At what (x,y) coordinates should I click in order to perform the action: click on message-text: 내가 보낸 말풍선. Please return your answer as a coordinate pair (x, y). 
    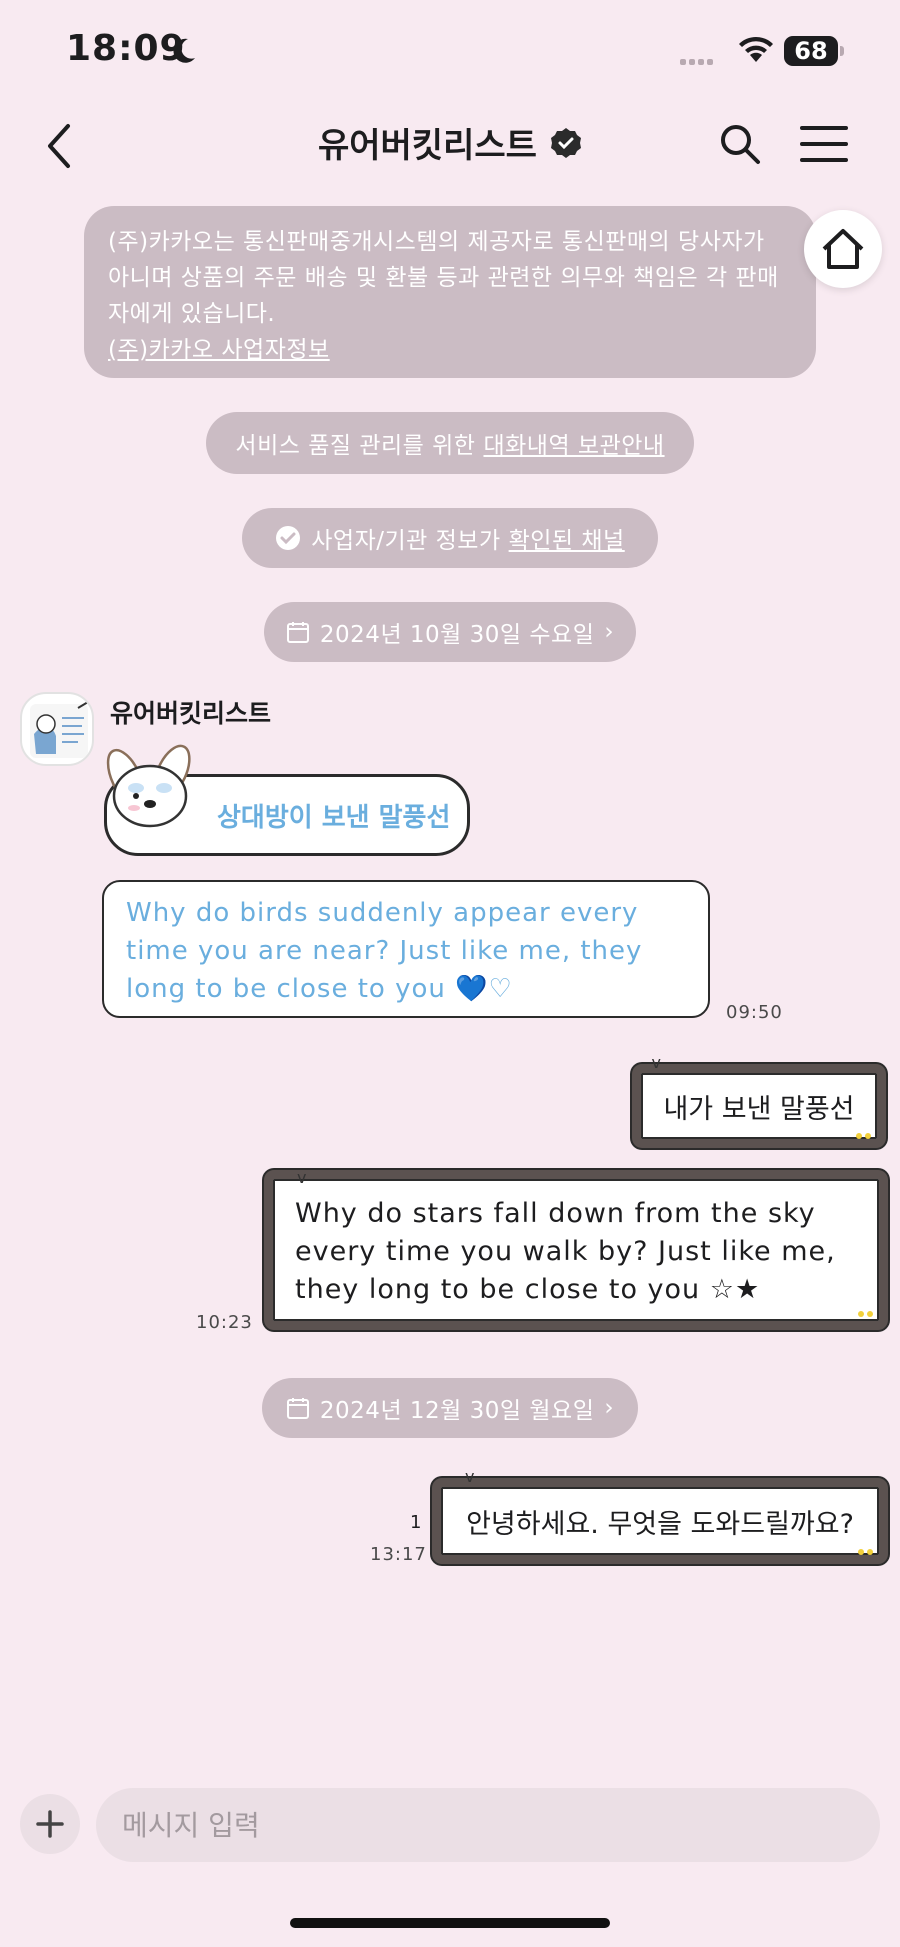
    Looking at the image, I should click on (759, 1109).